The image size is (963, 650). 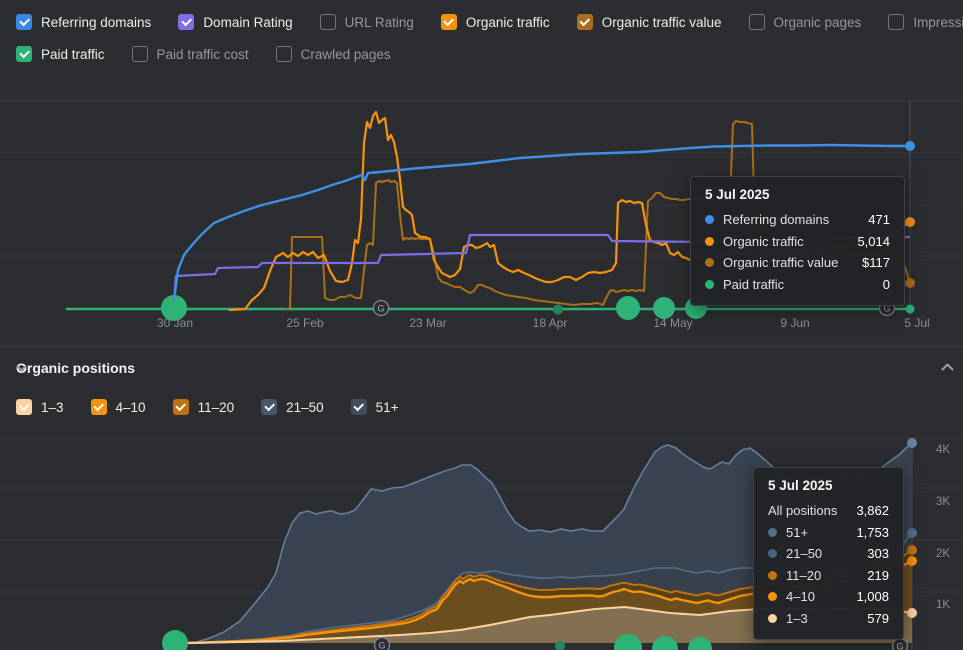 I want to click on tooltip-value: 219, so click(x=878, y=575).